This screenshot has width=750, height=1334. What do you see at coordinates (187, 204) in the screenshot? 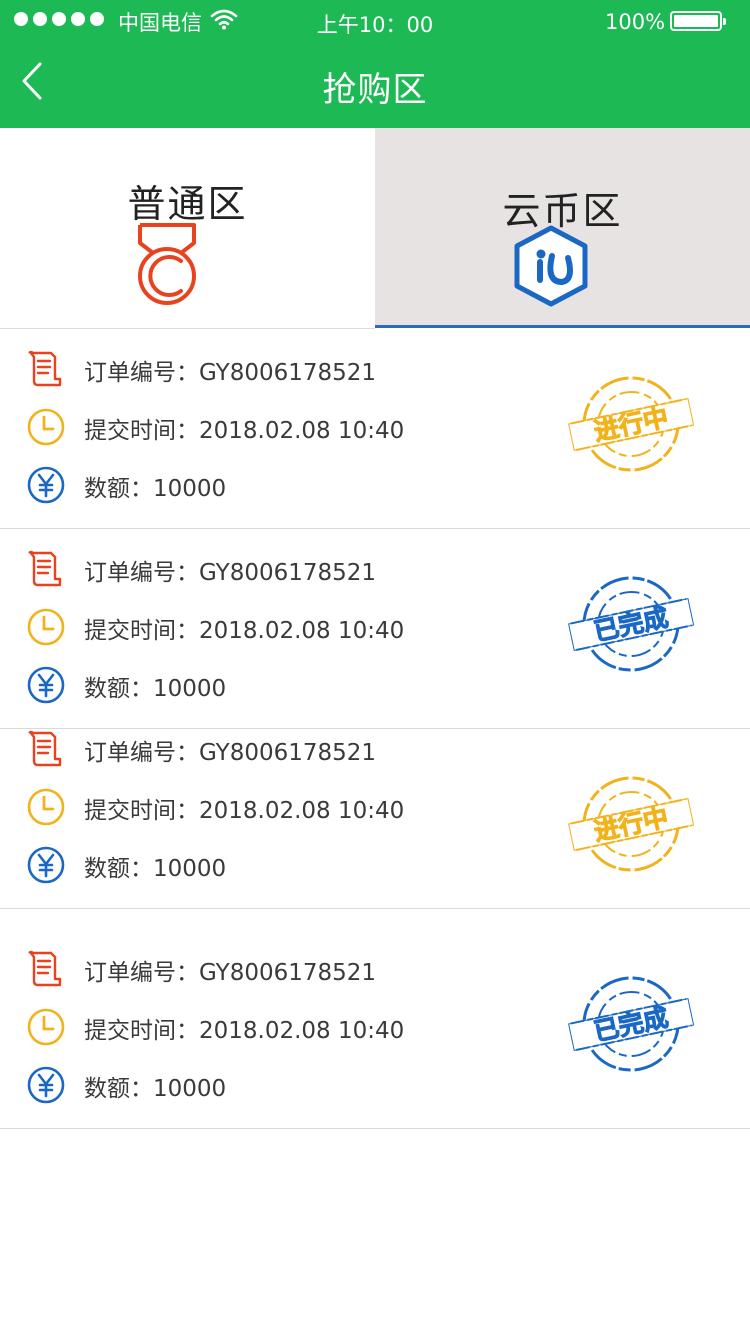
I see `tab-label: 普通区` at bounding box center [187, 204].